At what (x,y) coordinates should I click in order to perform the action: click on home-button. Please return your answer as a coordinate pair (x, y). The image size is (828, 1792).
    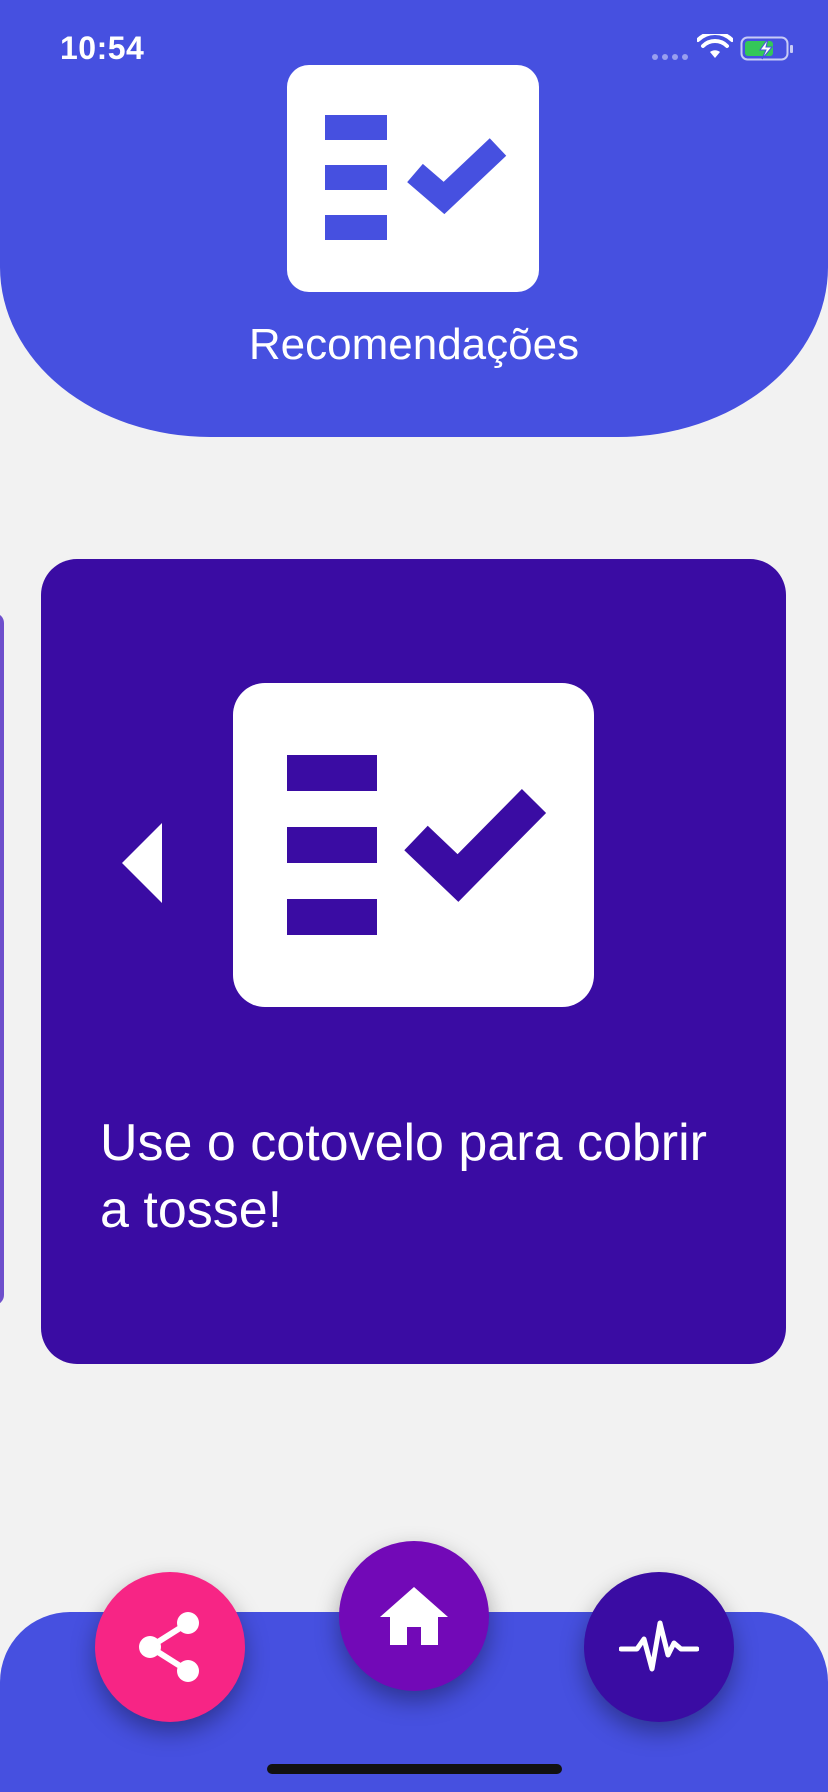
    Looking at the image, I should click on (414, 1616).